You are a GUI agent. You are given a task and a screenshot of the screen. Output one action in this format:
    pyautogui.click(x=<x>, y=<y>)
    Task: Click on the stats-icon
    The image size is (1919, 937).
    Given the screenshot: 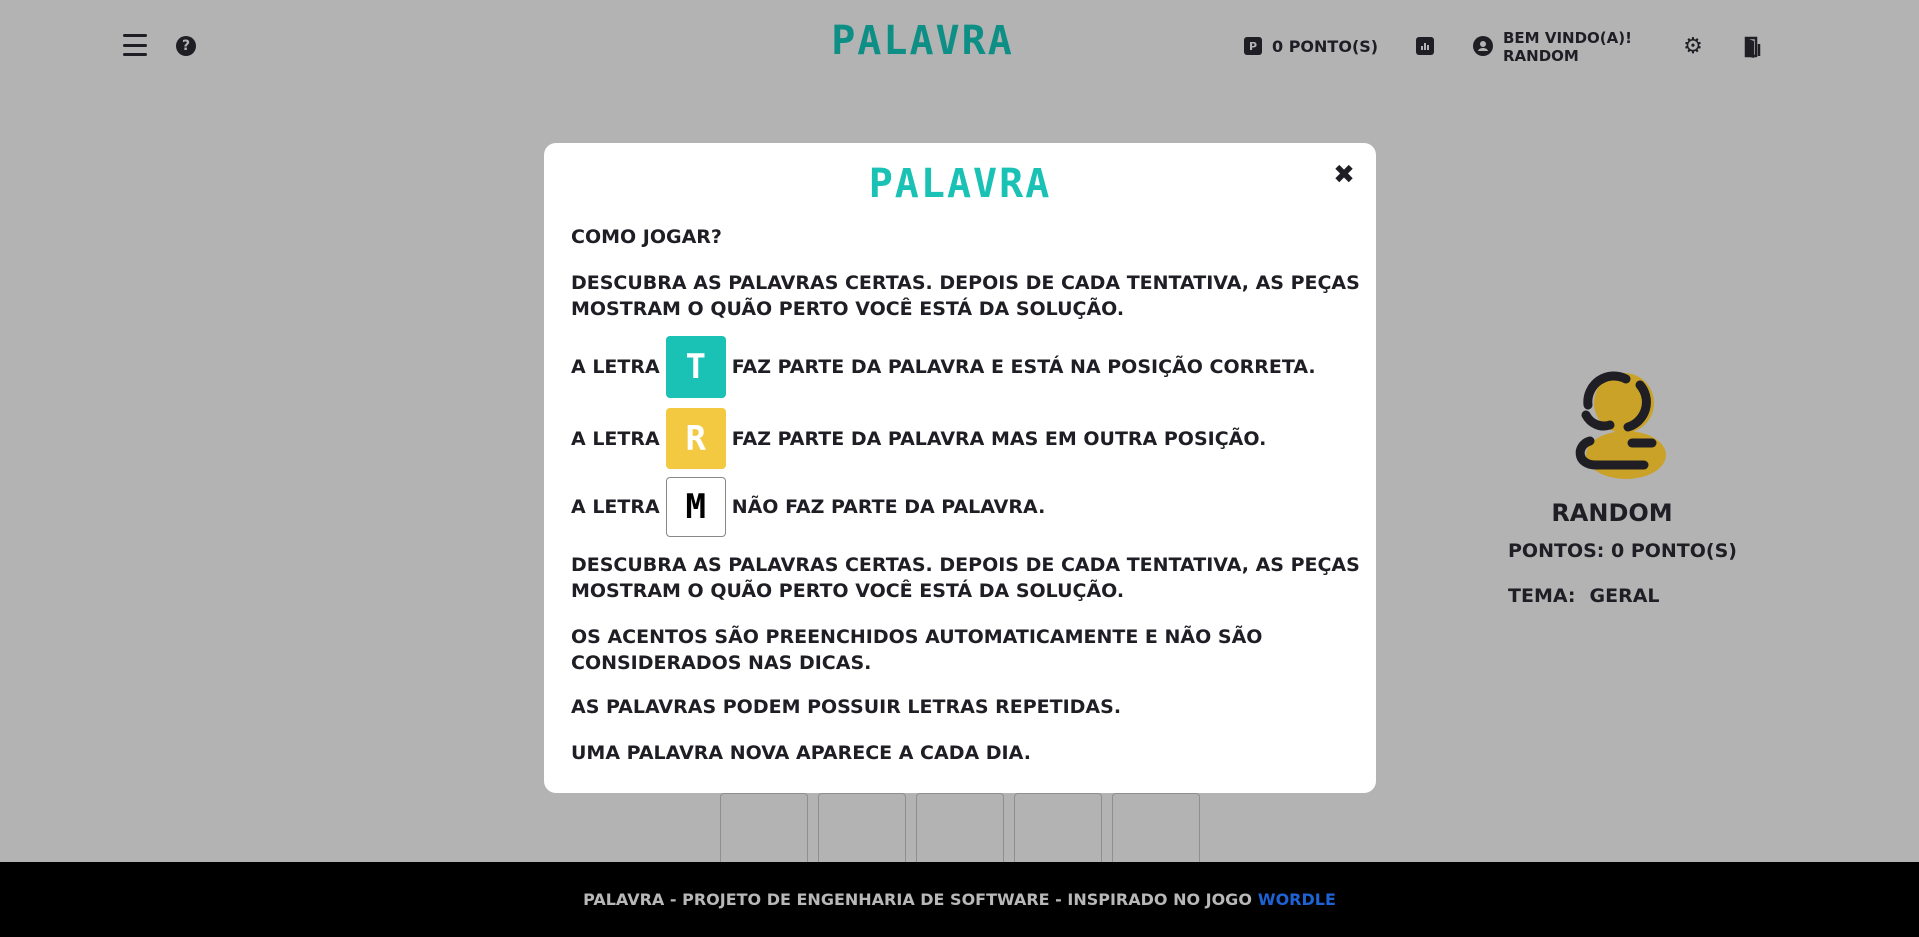 What is the action you would take?
    pyautogui.click(x=1425, y=46)
    